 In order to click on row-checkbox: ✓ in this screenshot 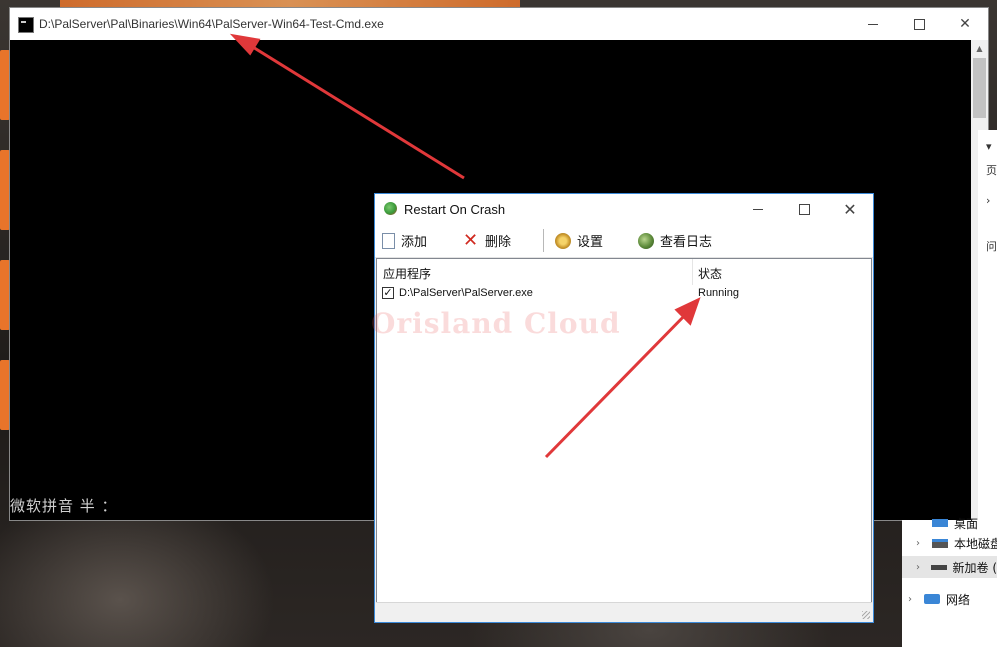, I will do `click(388, 293)`.